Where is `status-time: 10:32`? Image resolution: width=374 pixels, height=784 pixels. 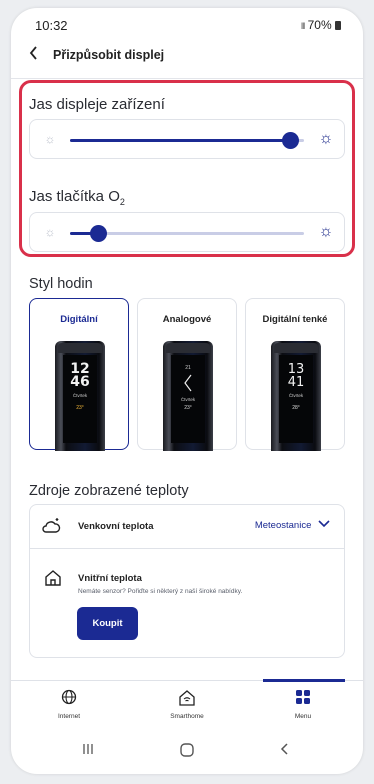
status-time: 10:32 is located at coordinates (51, 25).